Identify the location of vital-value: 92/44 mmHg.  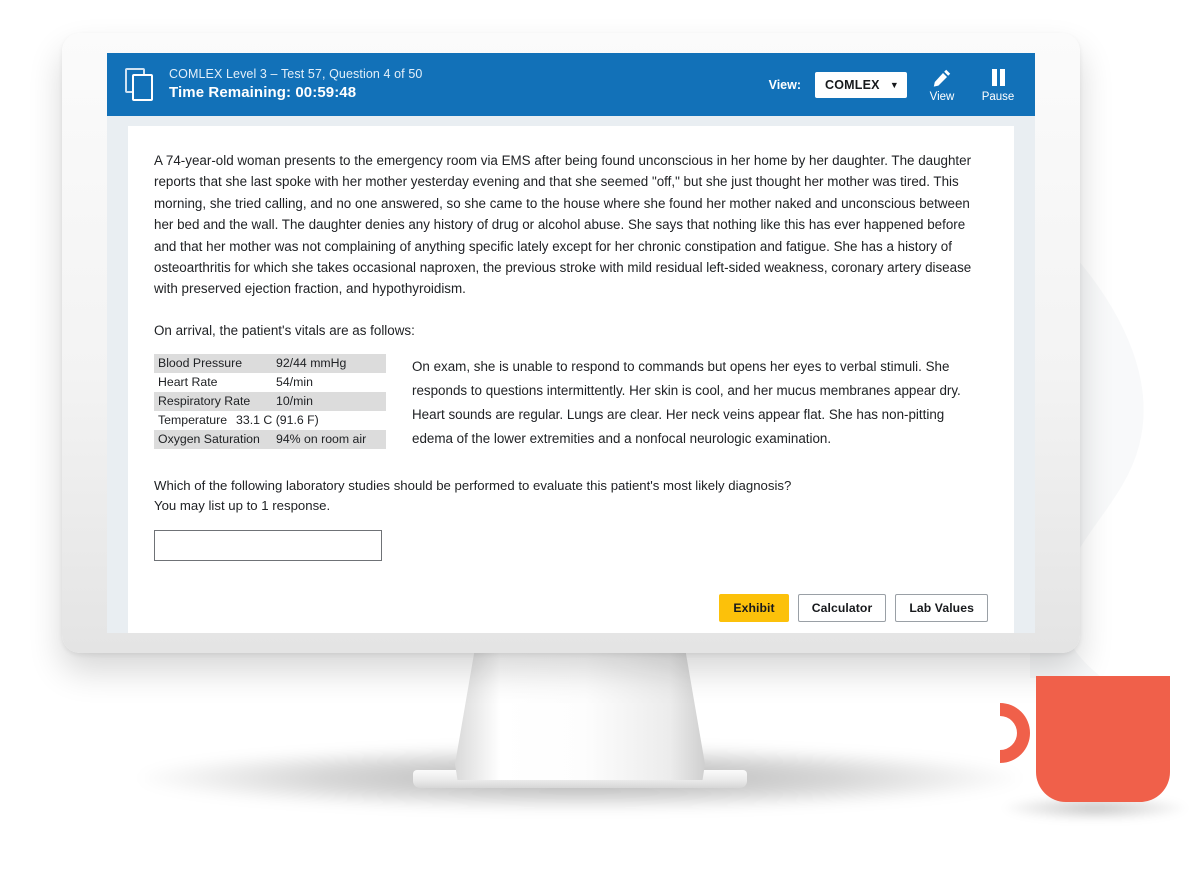
(311, 363).